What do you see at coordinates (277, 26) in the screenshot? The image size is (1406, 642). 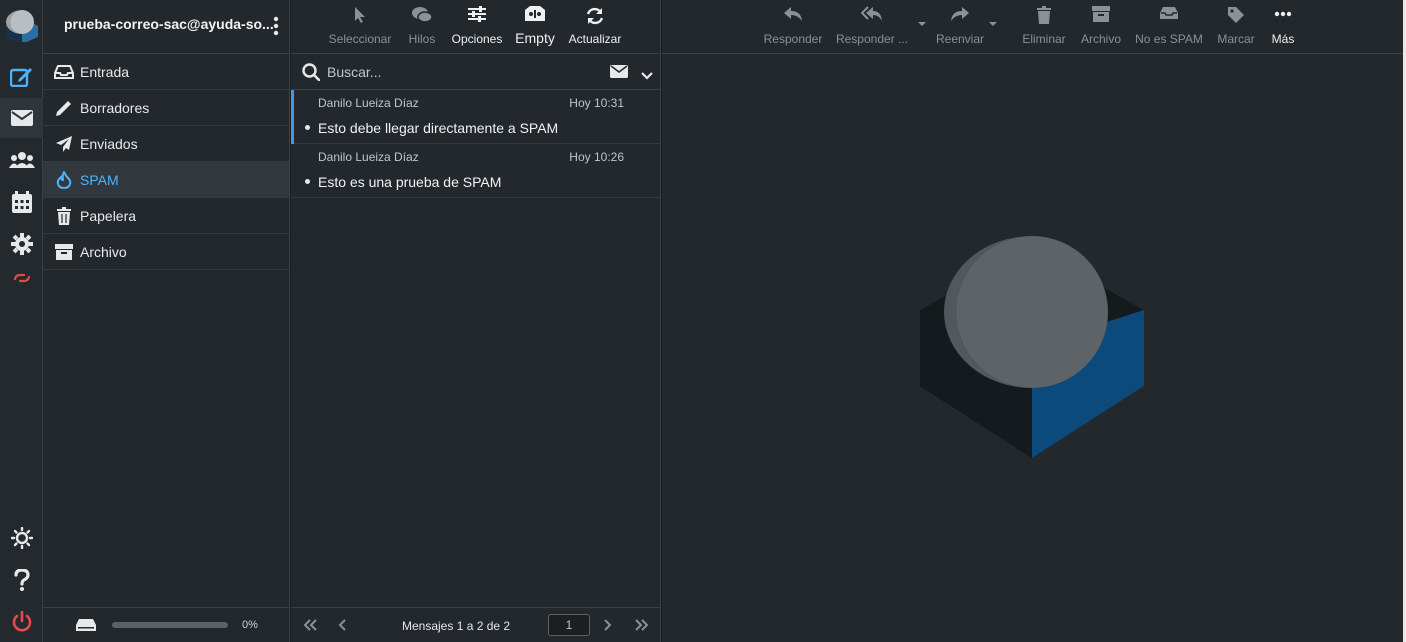 I see `account-menu-icon` at bounding box center [277, 26].